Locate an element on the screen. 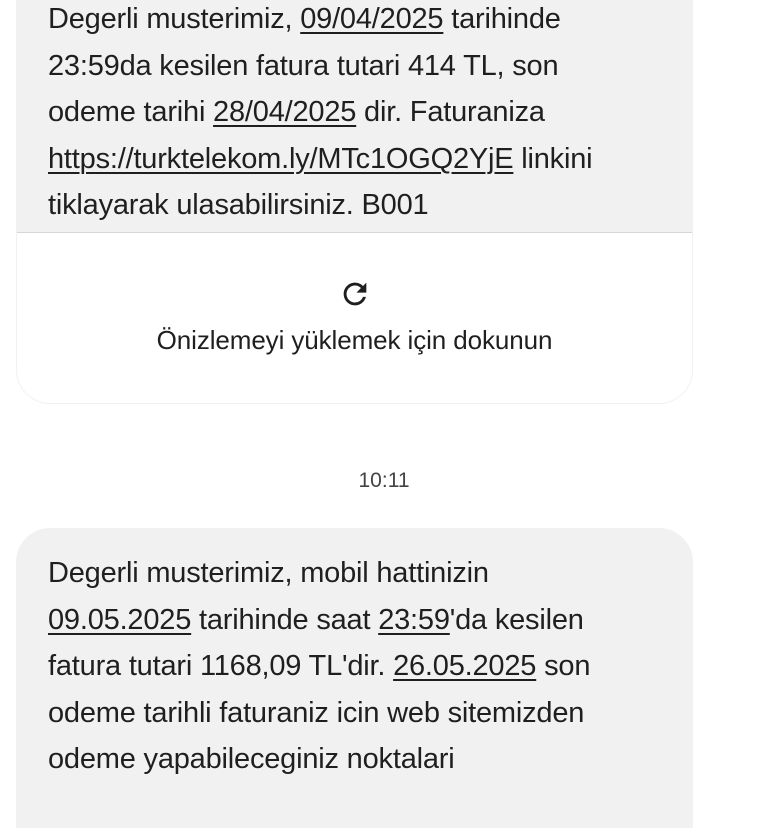  message-text-segment: son is located at coordinates (563, 666).